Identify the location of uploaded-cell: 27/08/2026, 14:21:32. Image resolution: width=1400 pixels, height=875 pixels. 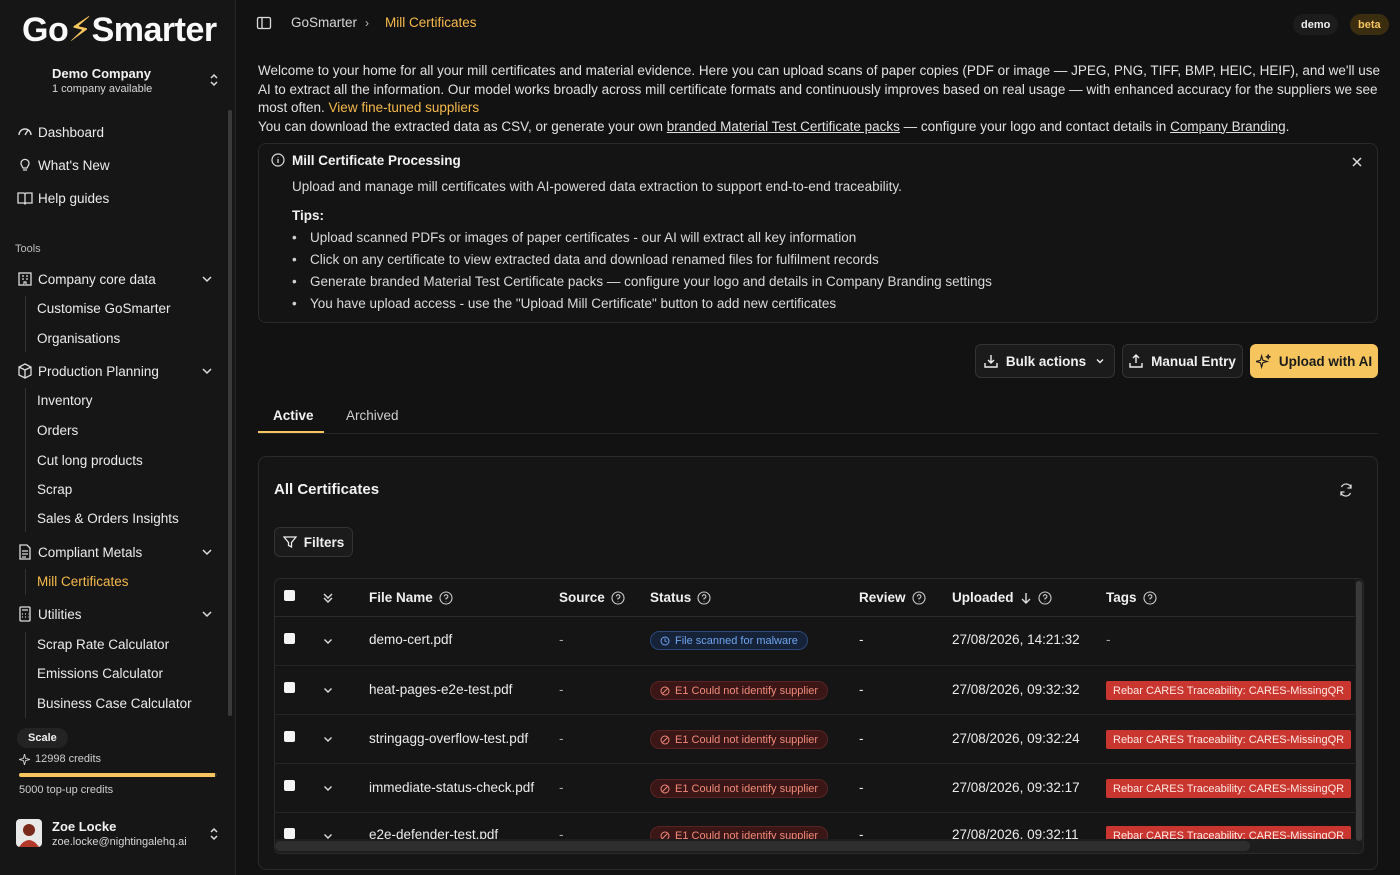
(1016, 639).